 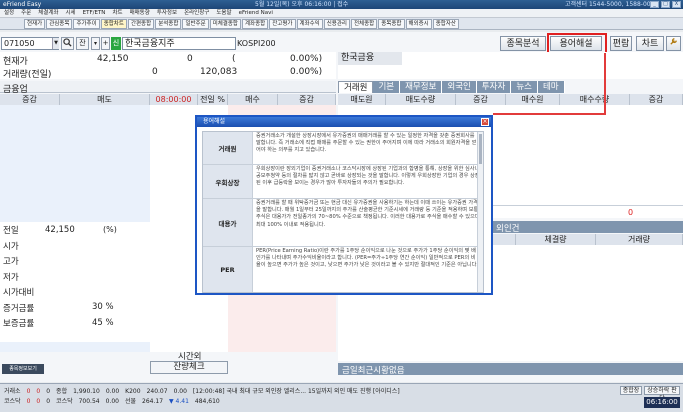 What do you see at coordinates (9, 13) in the screenshot?
I see `menu-item: 설정` at bounding box center [9, 13].